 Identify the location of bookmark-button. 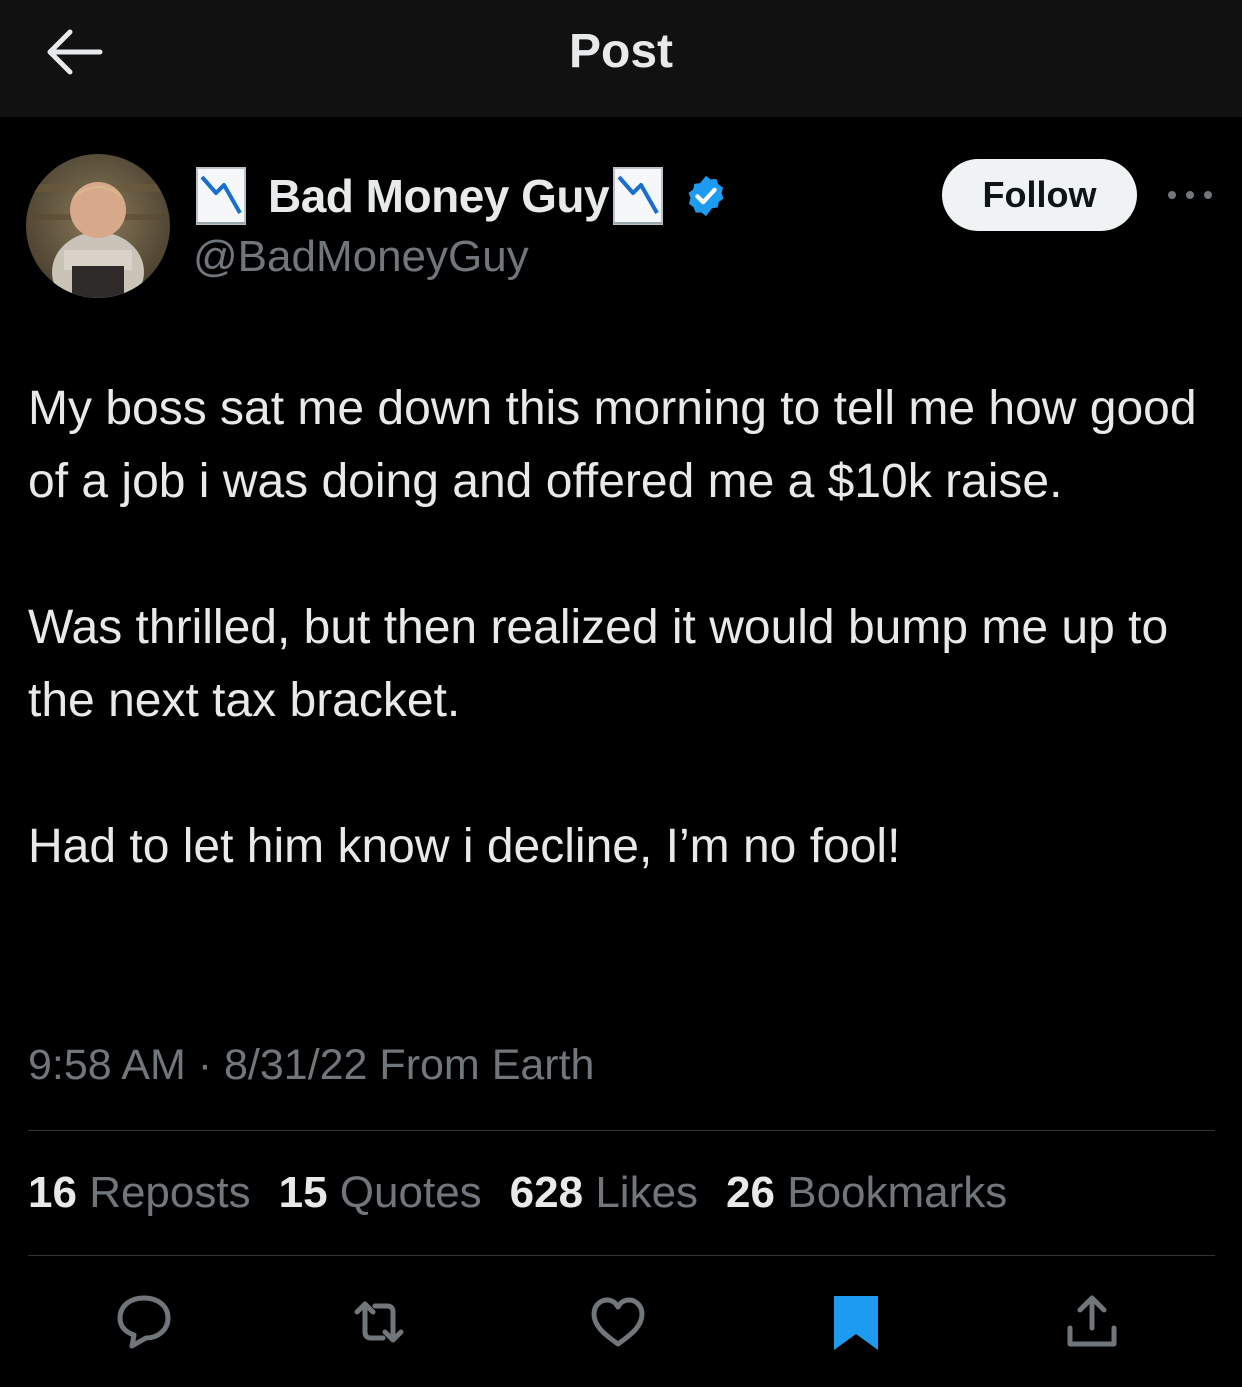
(856, 1322).